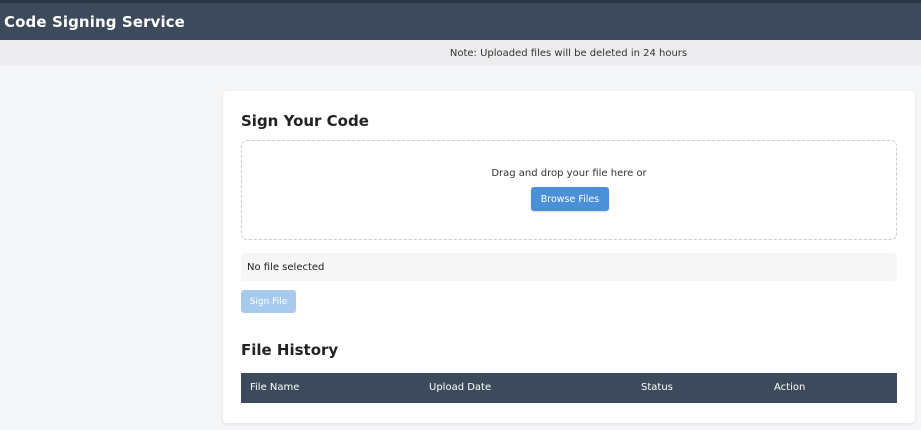 The width and height of the screenshot is (921, 430). I want to click on app-header: Code Signing Service, so click(460, 20).